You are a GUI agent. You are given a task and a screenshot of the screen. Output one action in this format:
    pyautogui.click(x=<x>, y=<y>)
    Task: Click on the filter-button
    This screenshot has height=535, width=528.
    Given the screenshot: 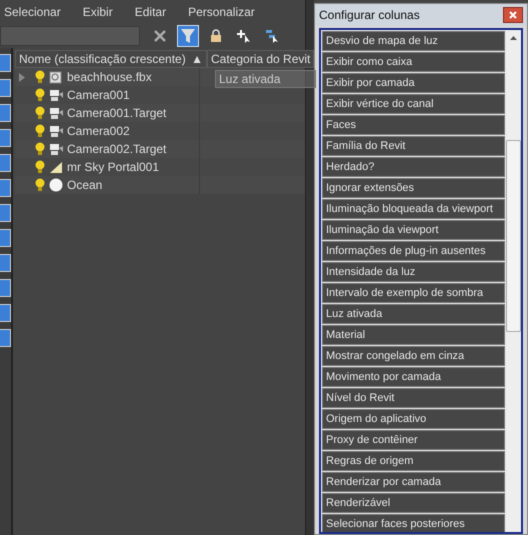 What is the action you would take?
    pyautogui.click(x=188, y=36)
    